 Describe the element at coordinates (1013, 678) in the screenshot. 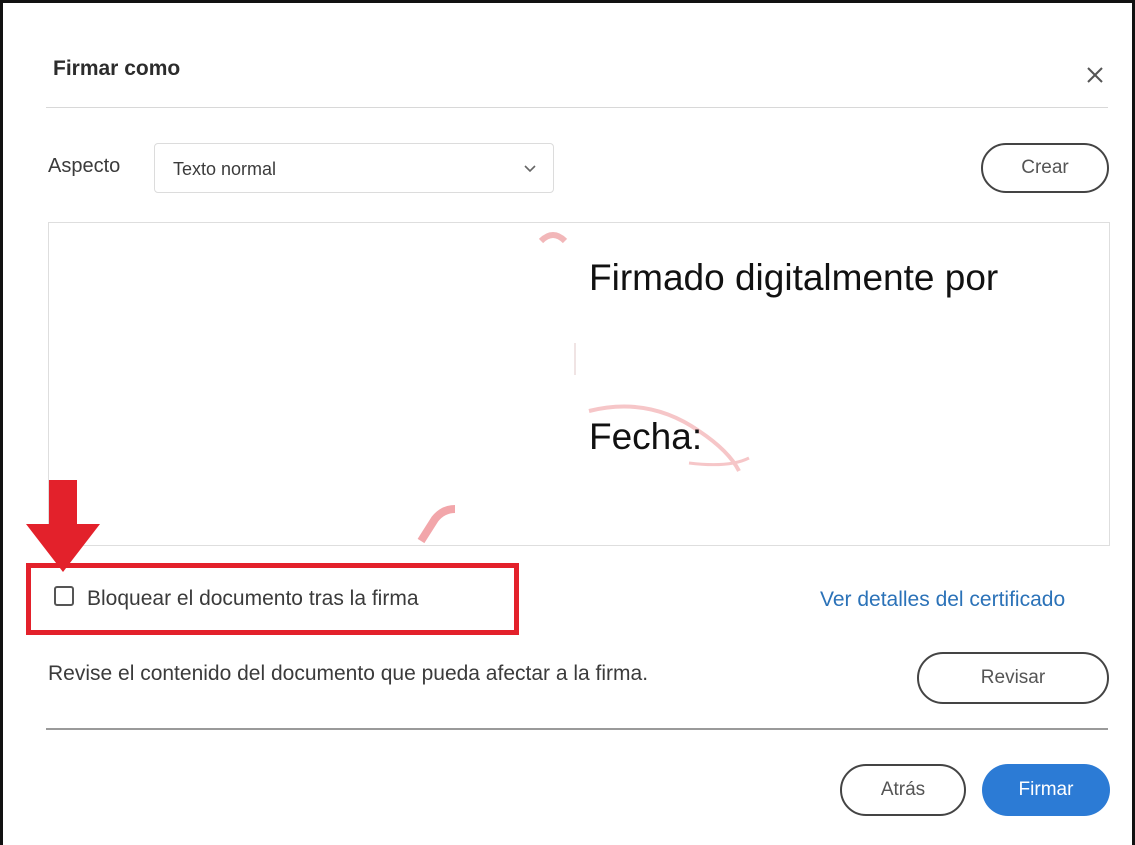

I see `review-button: Revisar` at that location.